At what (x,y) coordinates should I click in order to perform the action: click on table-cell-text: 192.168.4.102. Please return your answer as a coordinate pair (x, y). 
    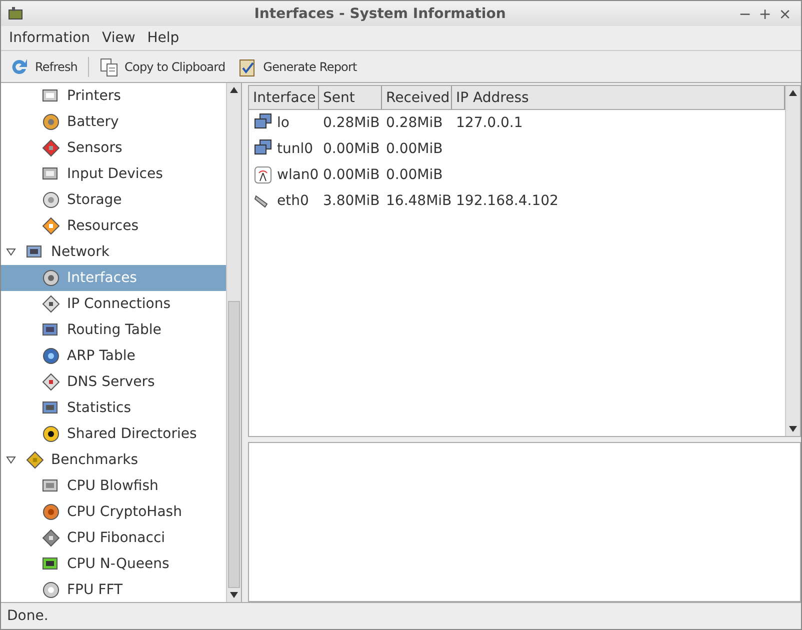
    Looking at the image, I should click on (507, 201).